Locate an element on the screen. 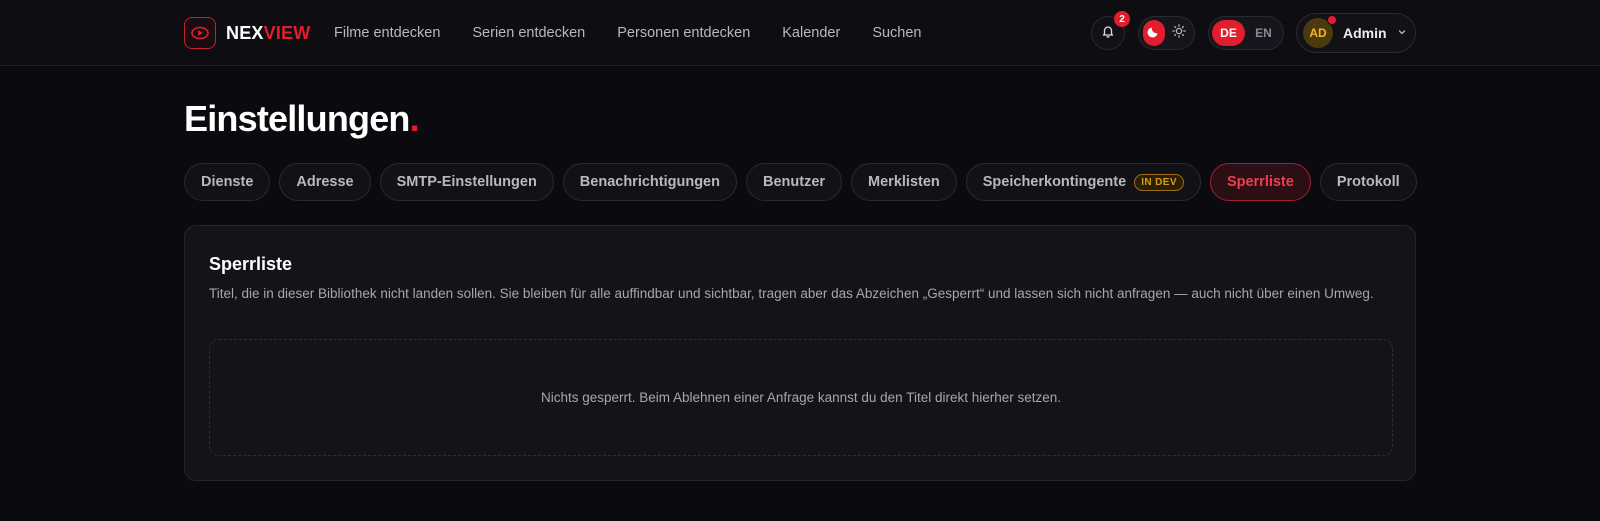 The image size is (1600, 521). nav-item-series: Serien entdecken is located at coordinates (528, 33).